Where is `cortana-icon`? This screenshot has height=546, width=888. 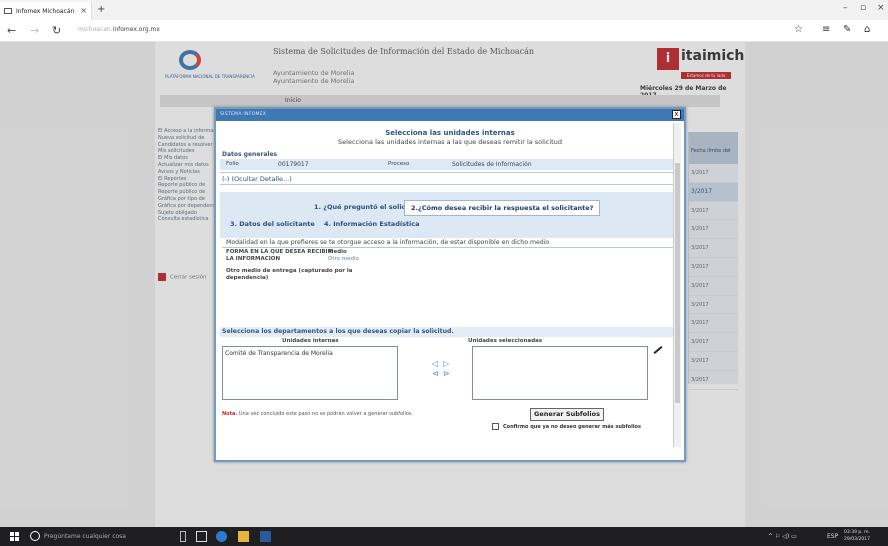 cortana-icon is located at coordinates (35, 536).